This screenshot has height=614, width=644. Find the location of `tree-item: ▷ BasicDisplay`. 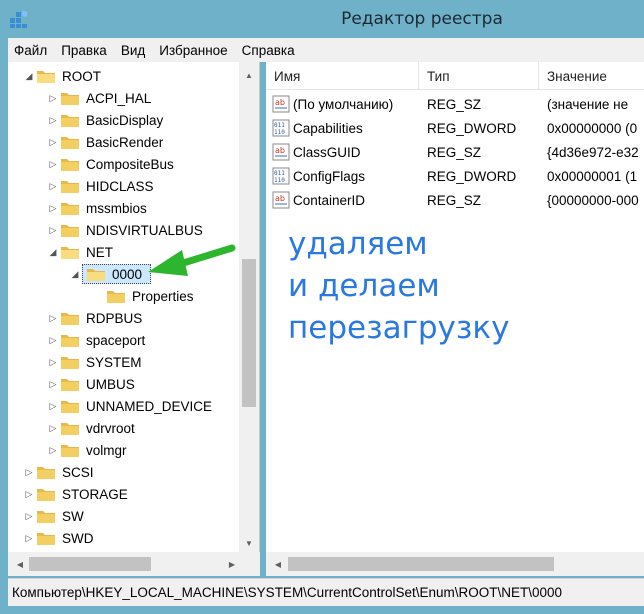

tree-item: ▷ BasicDisplay is located at coordinates (105, 120).